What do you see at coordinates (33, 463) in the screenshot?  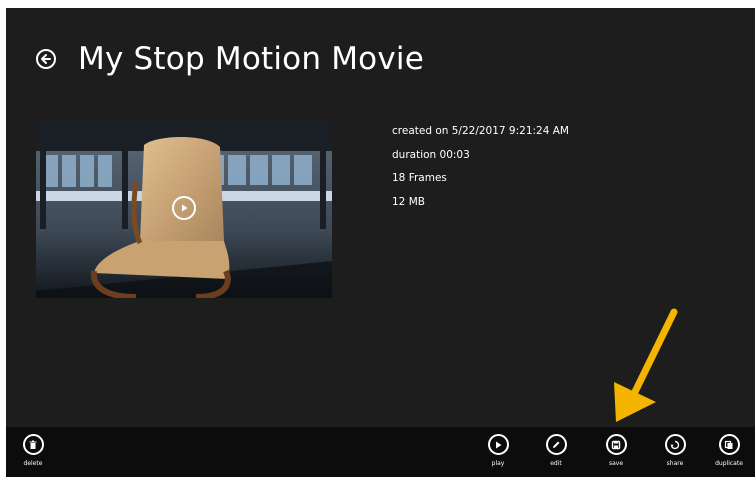 I see `delete-label: delete` at bounding box center [33, 463].